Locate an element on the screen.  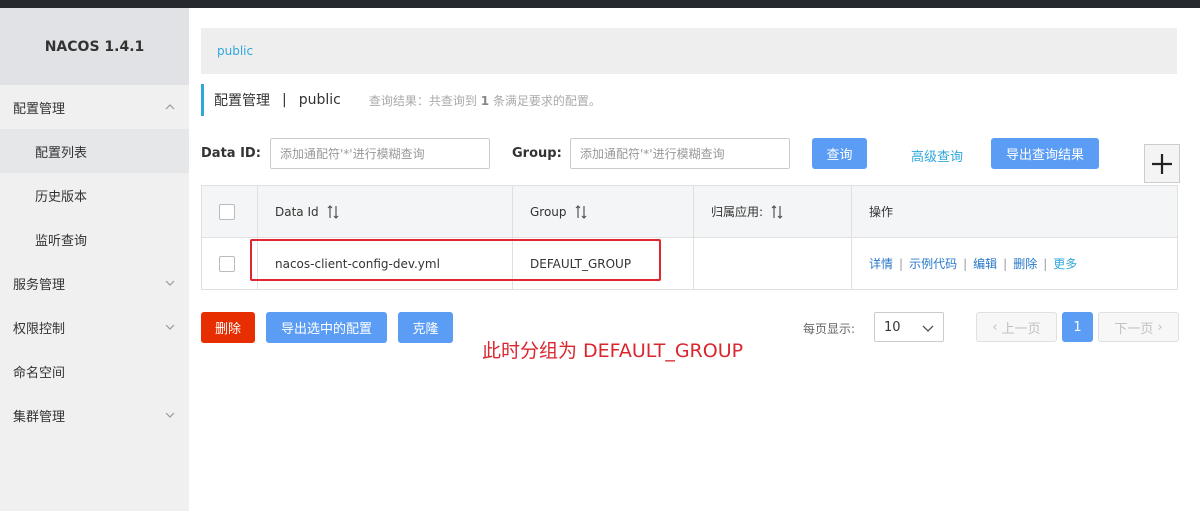
row-select-cell is located at coordinates (227, 263).